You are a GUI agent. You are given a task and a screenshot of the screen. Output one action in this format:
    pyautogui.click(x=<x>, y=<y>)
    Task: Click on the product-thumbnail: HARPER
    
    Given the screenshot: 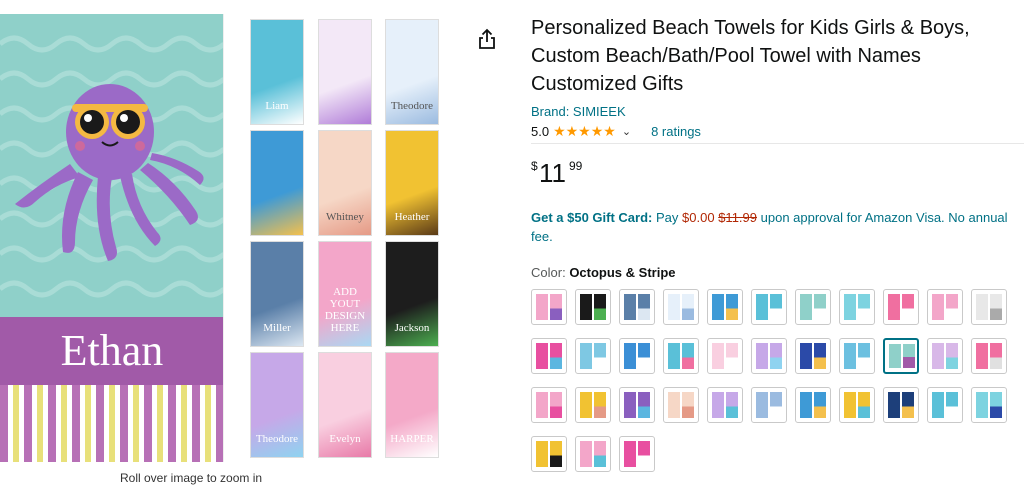 What is the action you would take?
    pyautogui.click(x=412, y=405)
    